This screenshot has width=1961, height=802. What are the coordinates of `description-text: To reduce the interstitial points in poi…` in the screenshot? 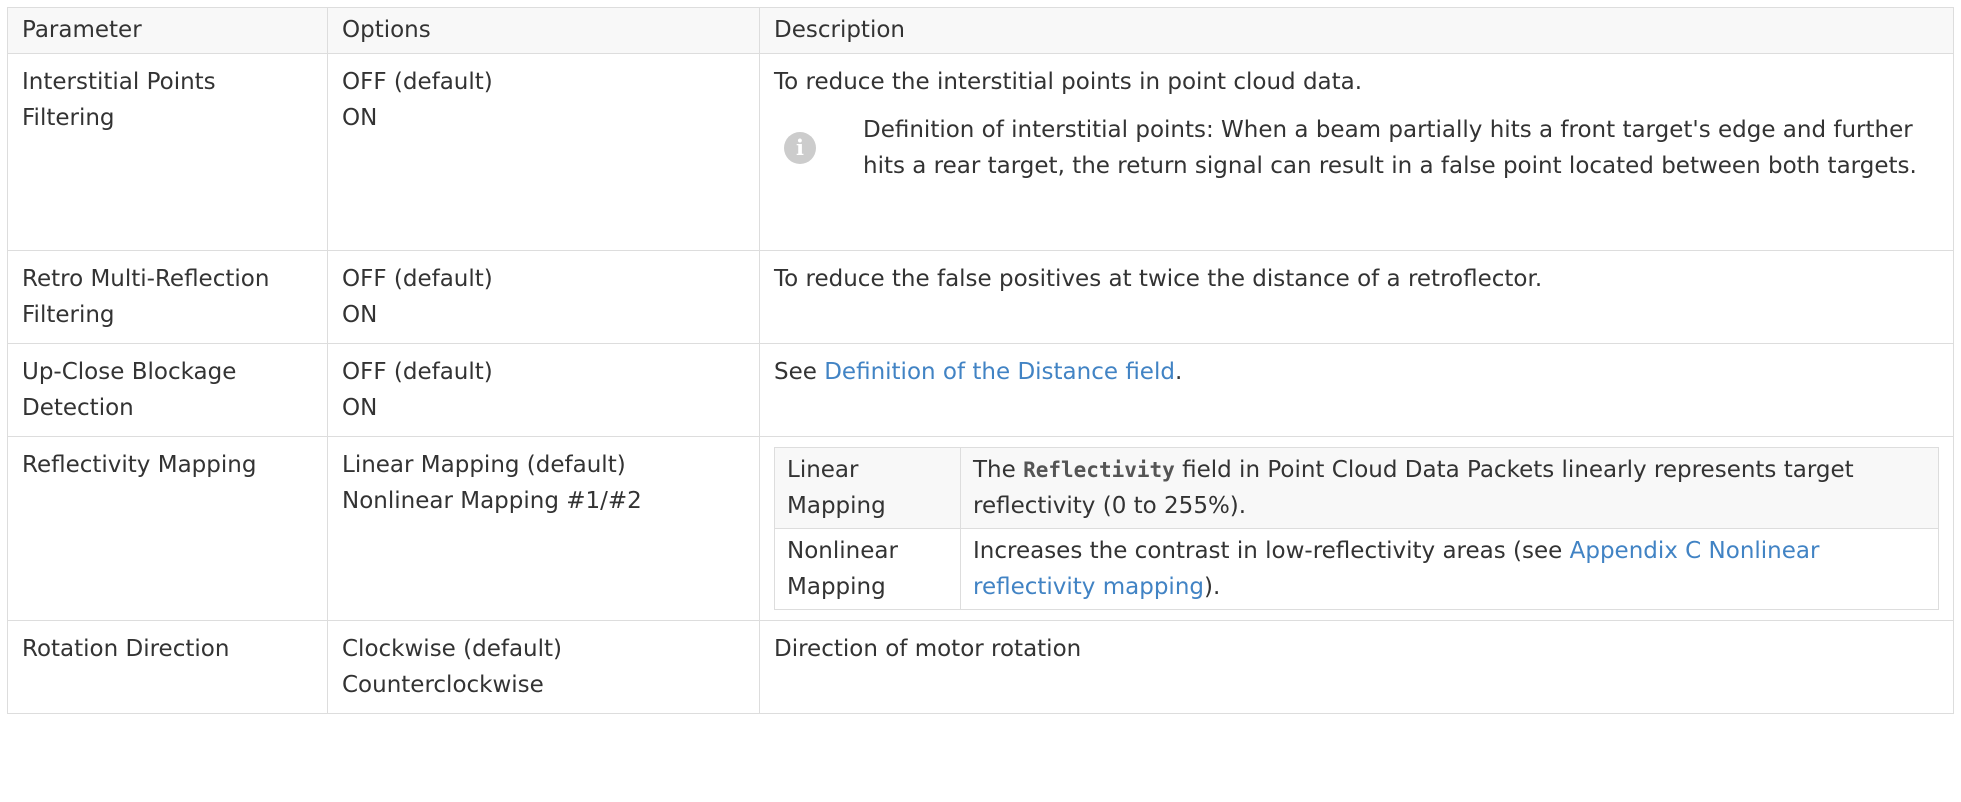 It's located at (1068, 82).